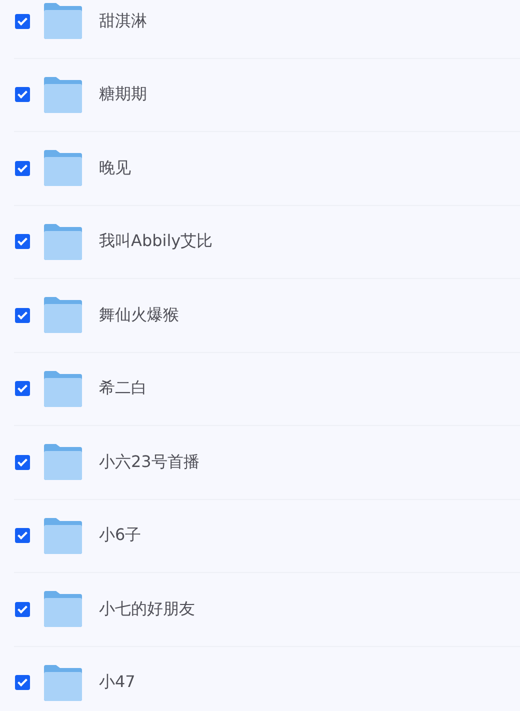 The width and height of the screenshot is (520, 711). I want to click on folder-name: 甜淇淋, so click(123, 21).